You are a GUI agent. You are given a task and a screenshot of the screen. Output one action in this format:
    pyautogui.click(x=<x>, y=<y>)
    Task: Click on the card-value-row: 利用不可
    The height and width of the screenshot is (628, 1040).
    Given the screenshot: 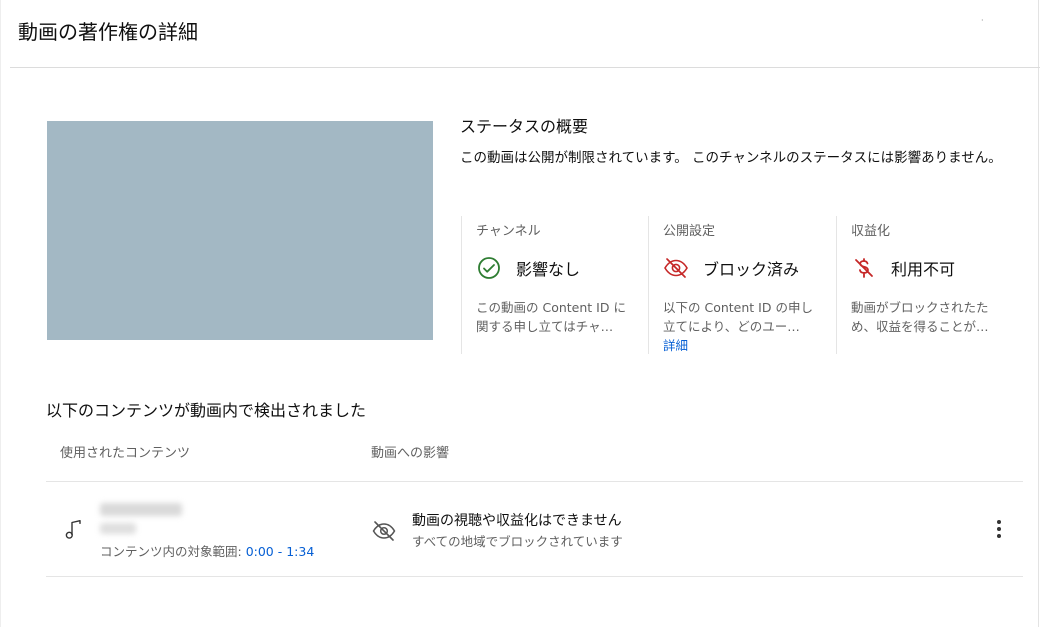 What is the action you would take?
    pyautogui.click(x=933, y=268)
    